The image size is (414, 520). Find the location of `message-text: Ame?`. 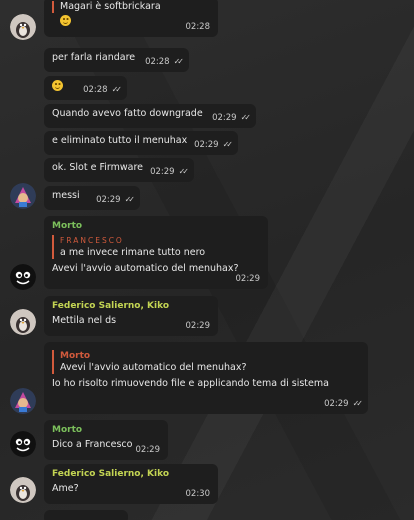

message-text: Ame? is located at coordinates (65, 488).